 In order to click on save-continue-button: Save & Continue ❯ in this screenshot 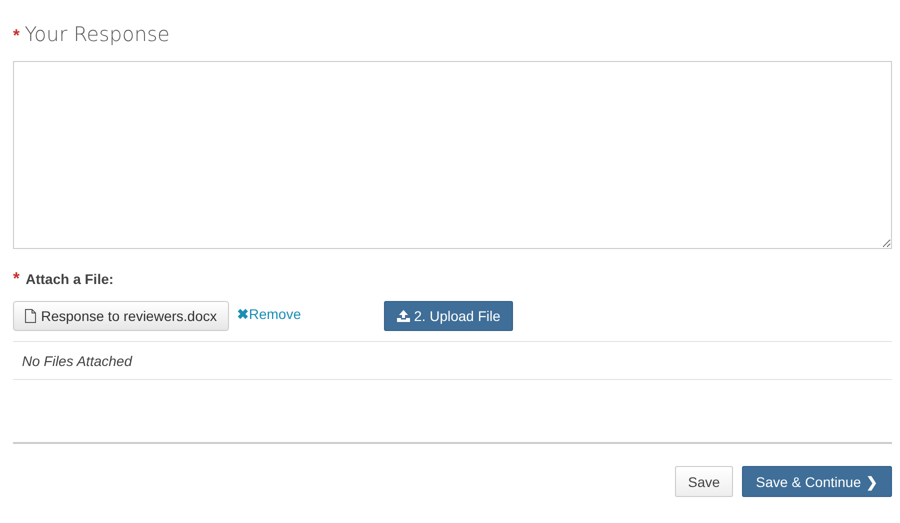, I will do `click(817, 481)`.